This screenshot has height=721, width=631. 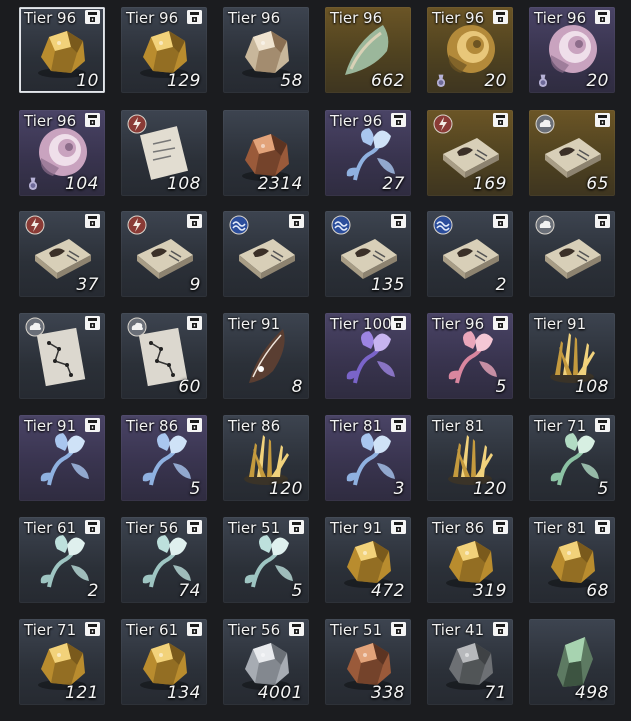 What do you see at coordinates (266, 662) in the screenshot?
I see `inventory-slot: Tier 56 4001` at bounding box center [266, 662].